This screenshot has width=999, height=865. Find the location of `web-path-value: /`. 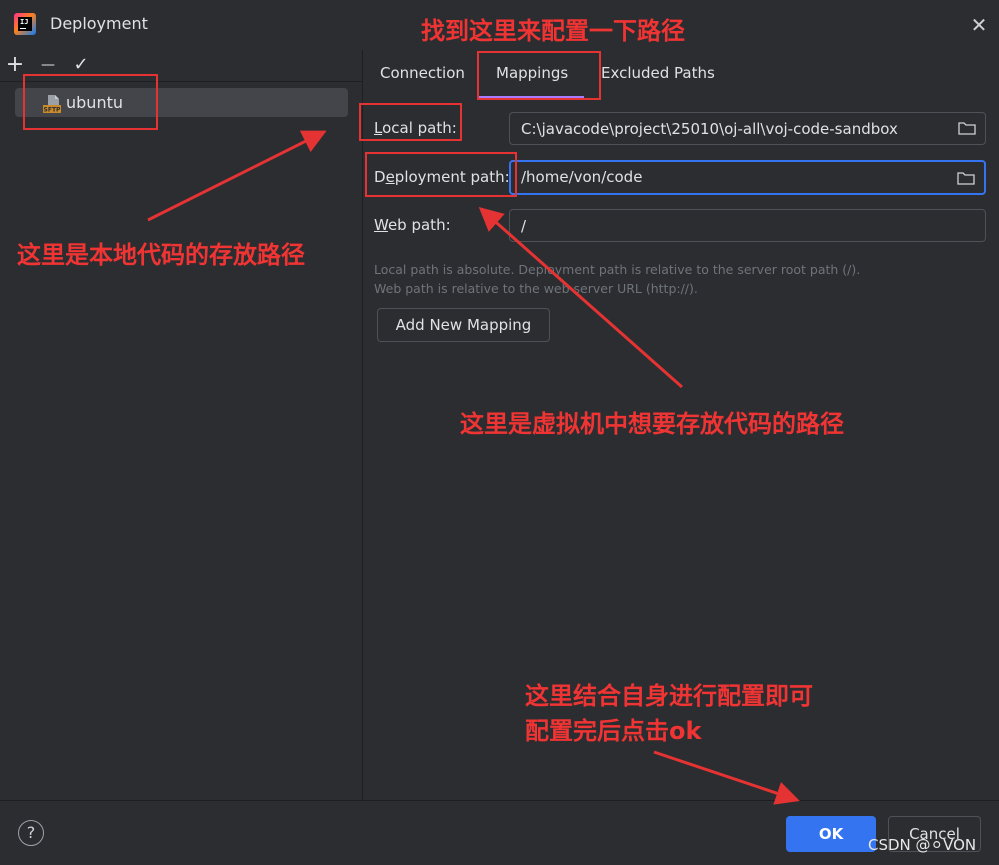

web-path-value: / is located at coordinates (524, 226).